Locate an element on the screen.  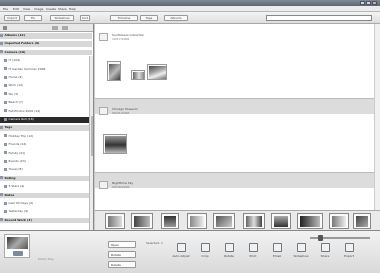
group-date: 08/30/2006 is located at coordinates (121, 187).